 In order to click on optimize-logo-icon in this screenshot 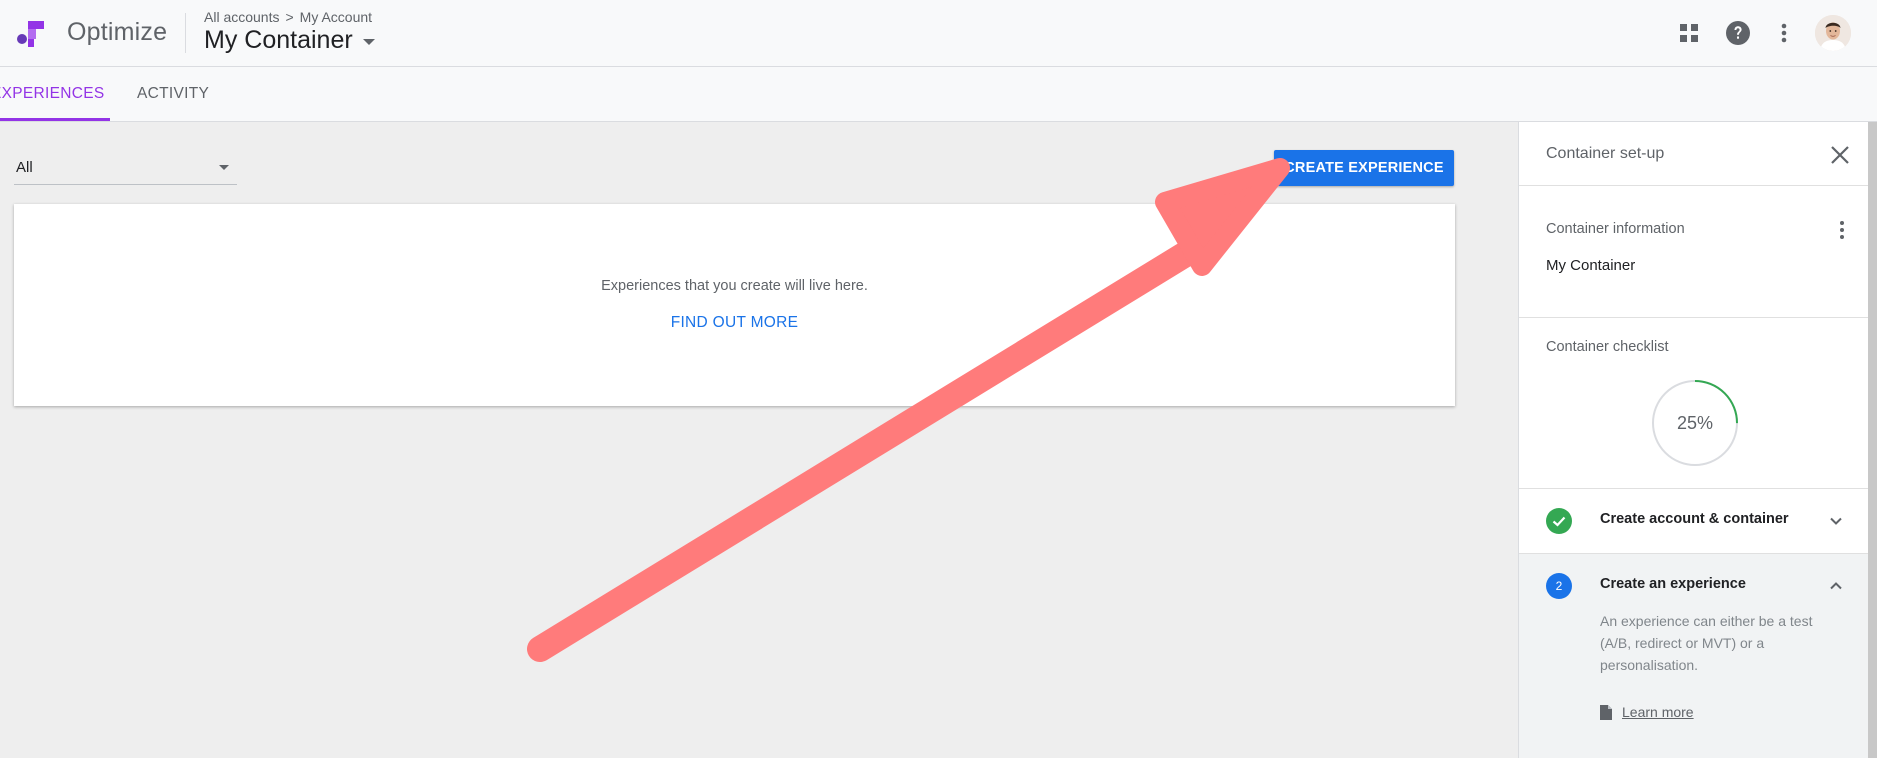, I will do `click(31, 34)`.